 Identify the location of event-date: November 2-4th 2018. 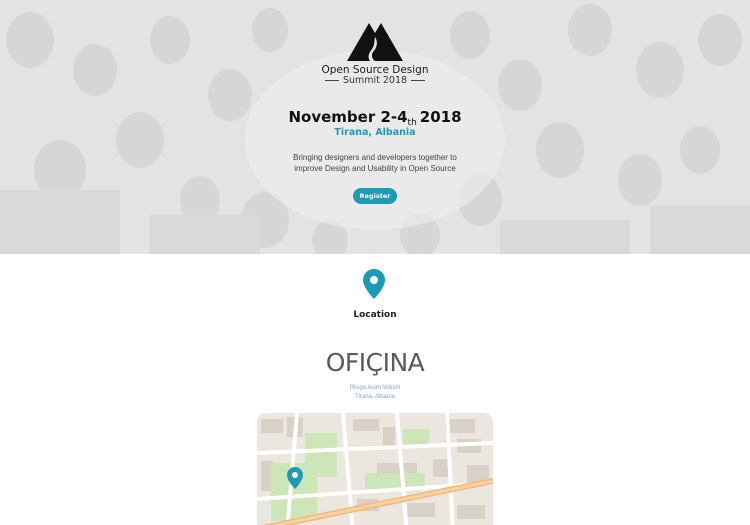
(375, 118).